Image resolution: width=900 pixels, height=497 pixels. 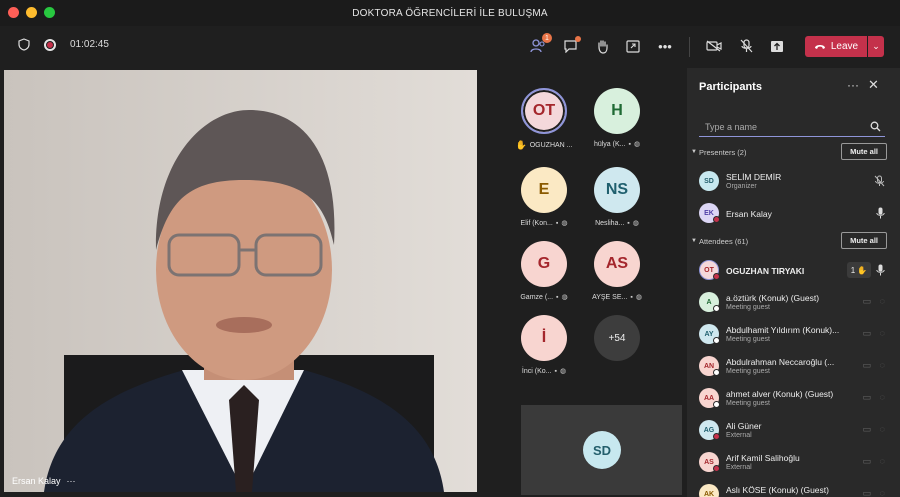 I want to click on minimize-window-button, so click(x=31, y=12).